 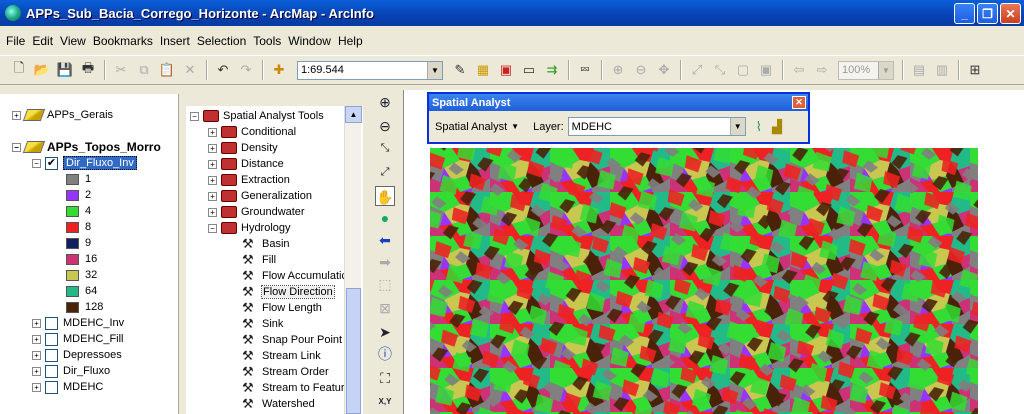 I want to click on toolset-item: + Extraction, so click(x=249, y=180).